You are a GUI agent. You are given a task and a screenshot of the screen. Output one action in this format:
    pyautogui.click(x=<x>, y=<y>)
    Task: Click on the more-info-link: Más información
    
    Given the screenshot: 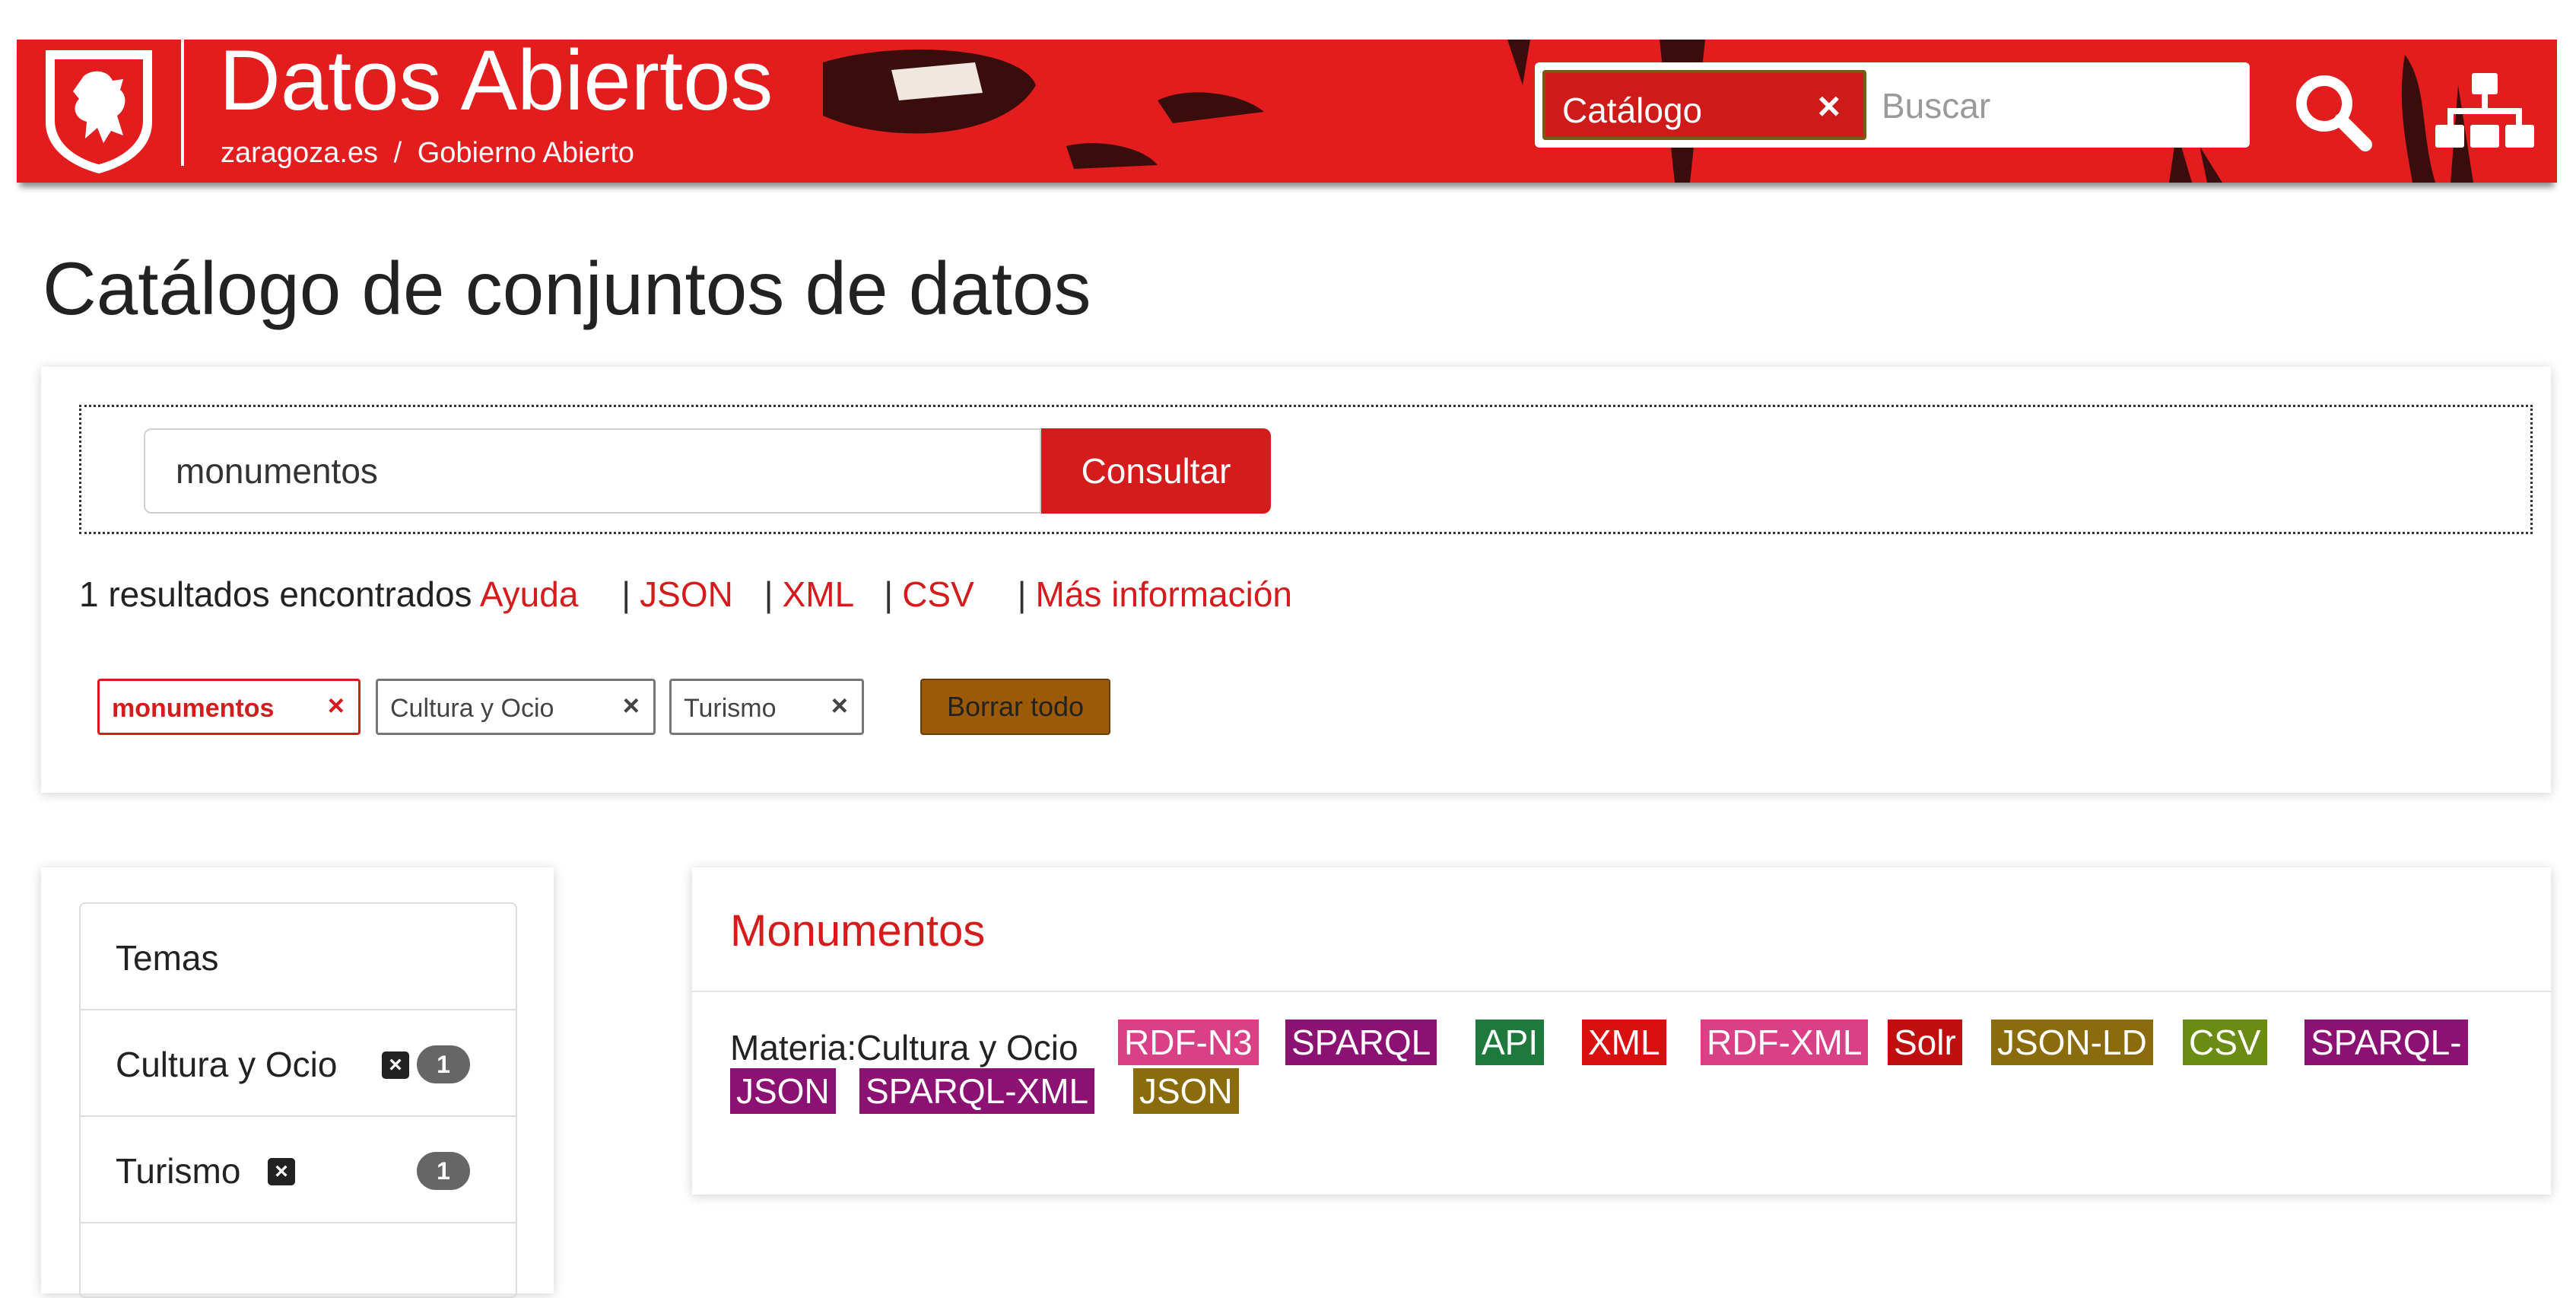 What is the action you would take?
    pyautogui.click(x=1164, y=594)
    